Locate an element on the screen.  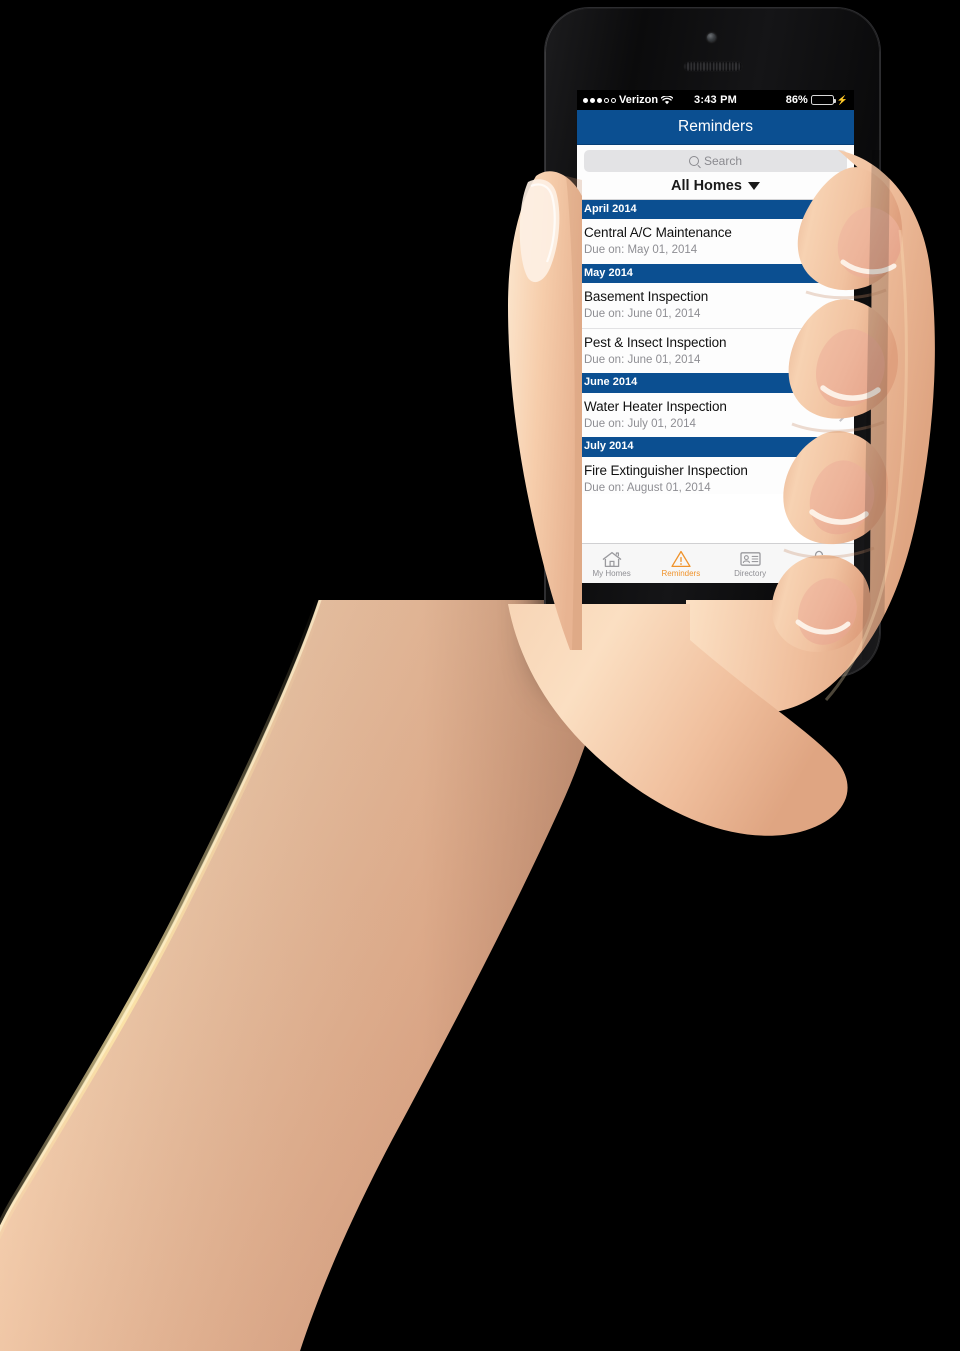
earpiece-speaker-icon is located at coordinates (713, 66).